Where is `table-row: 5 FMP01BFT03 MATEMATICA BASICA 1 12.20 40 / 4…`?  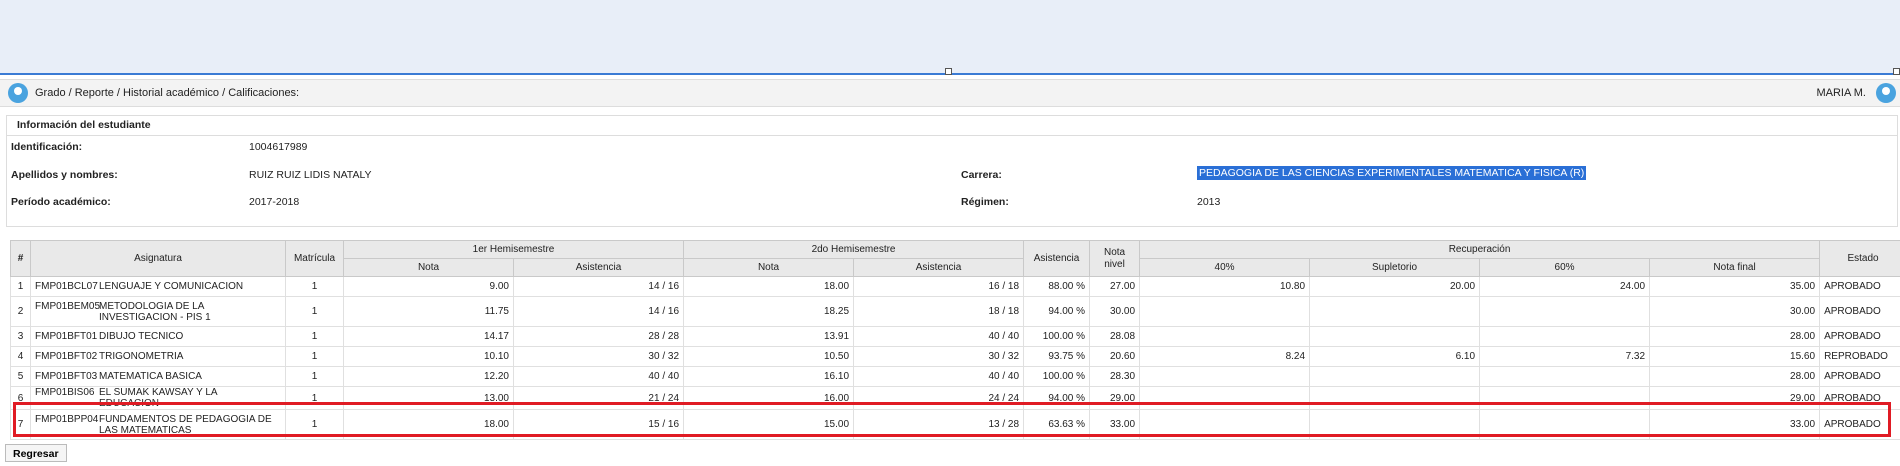
table-row: 5 FMP01BFT03 MATEMATICA BASICA 1 12.20 40 / 4… is located at coordinates (955, 376).